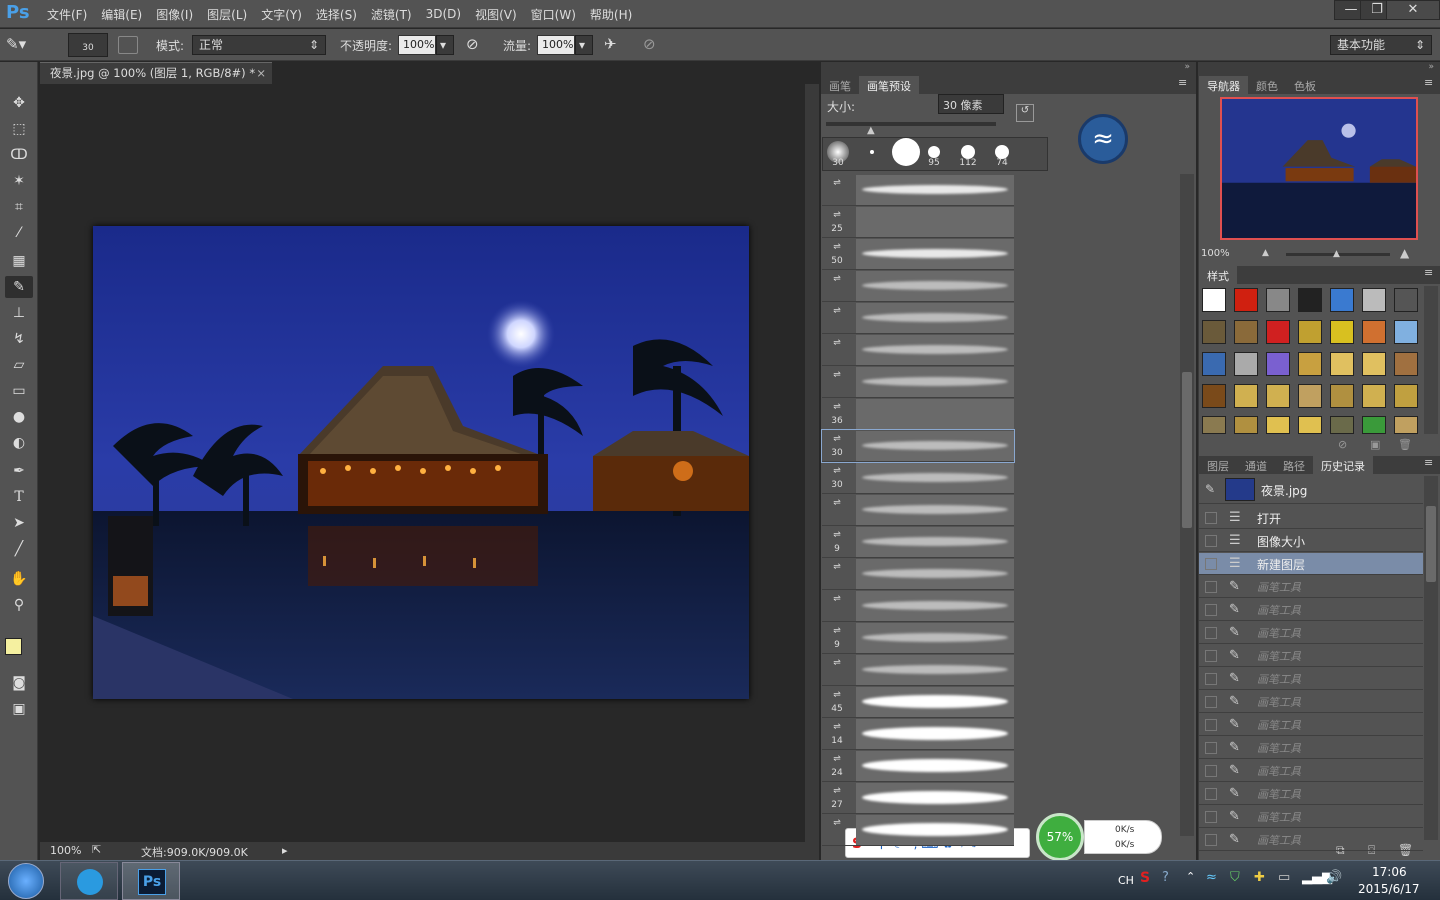  Describe the element at coordinates (1334, 877) in the screenshot. I see `volume-tray-icon: 🔊` at that location.